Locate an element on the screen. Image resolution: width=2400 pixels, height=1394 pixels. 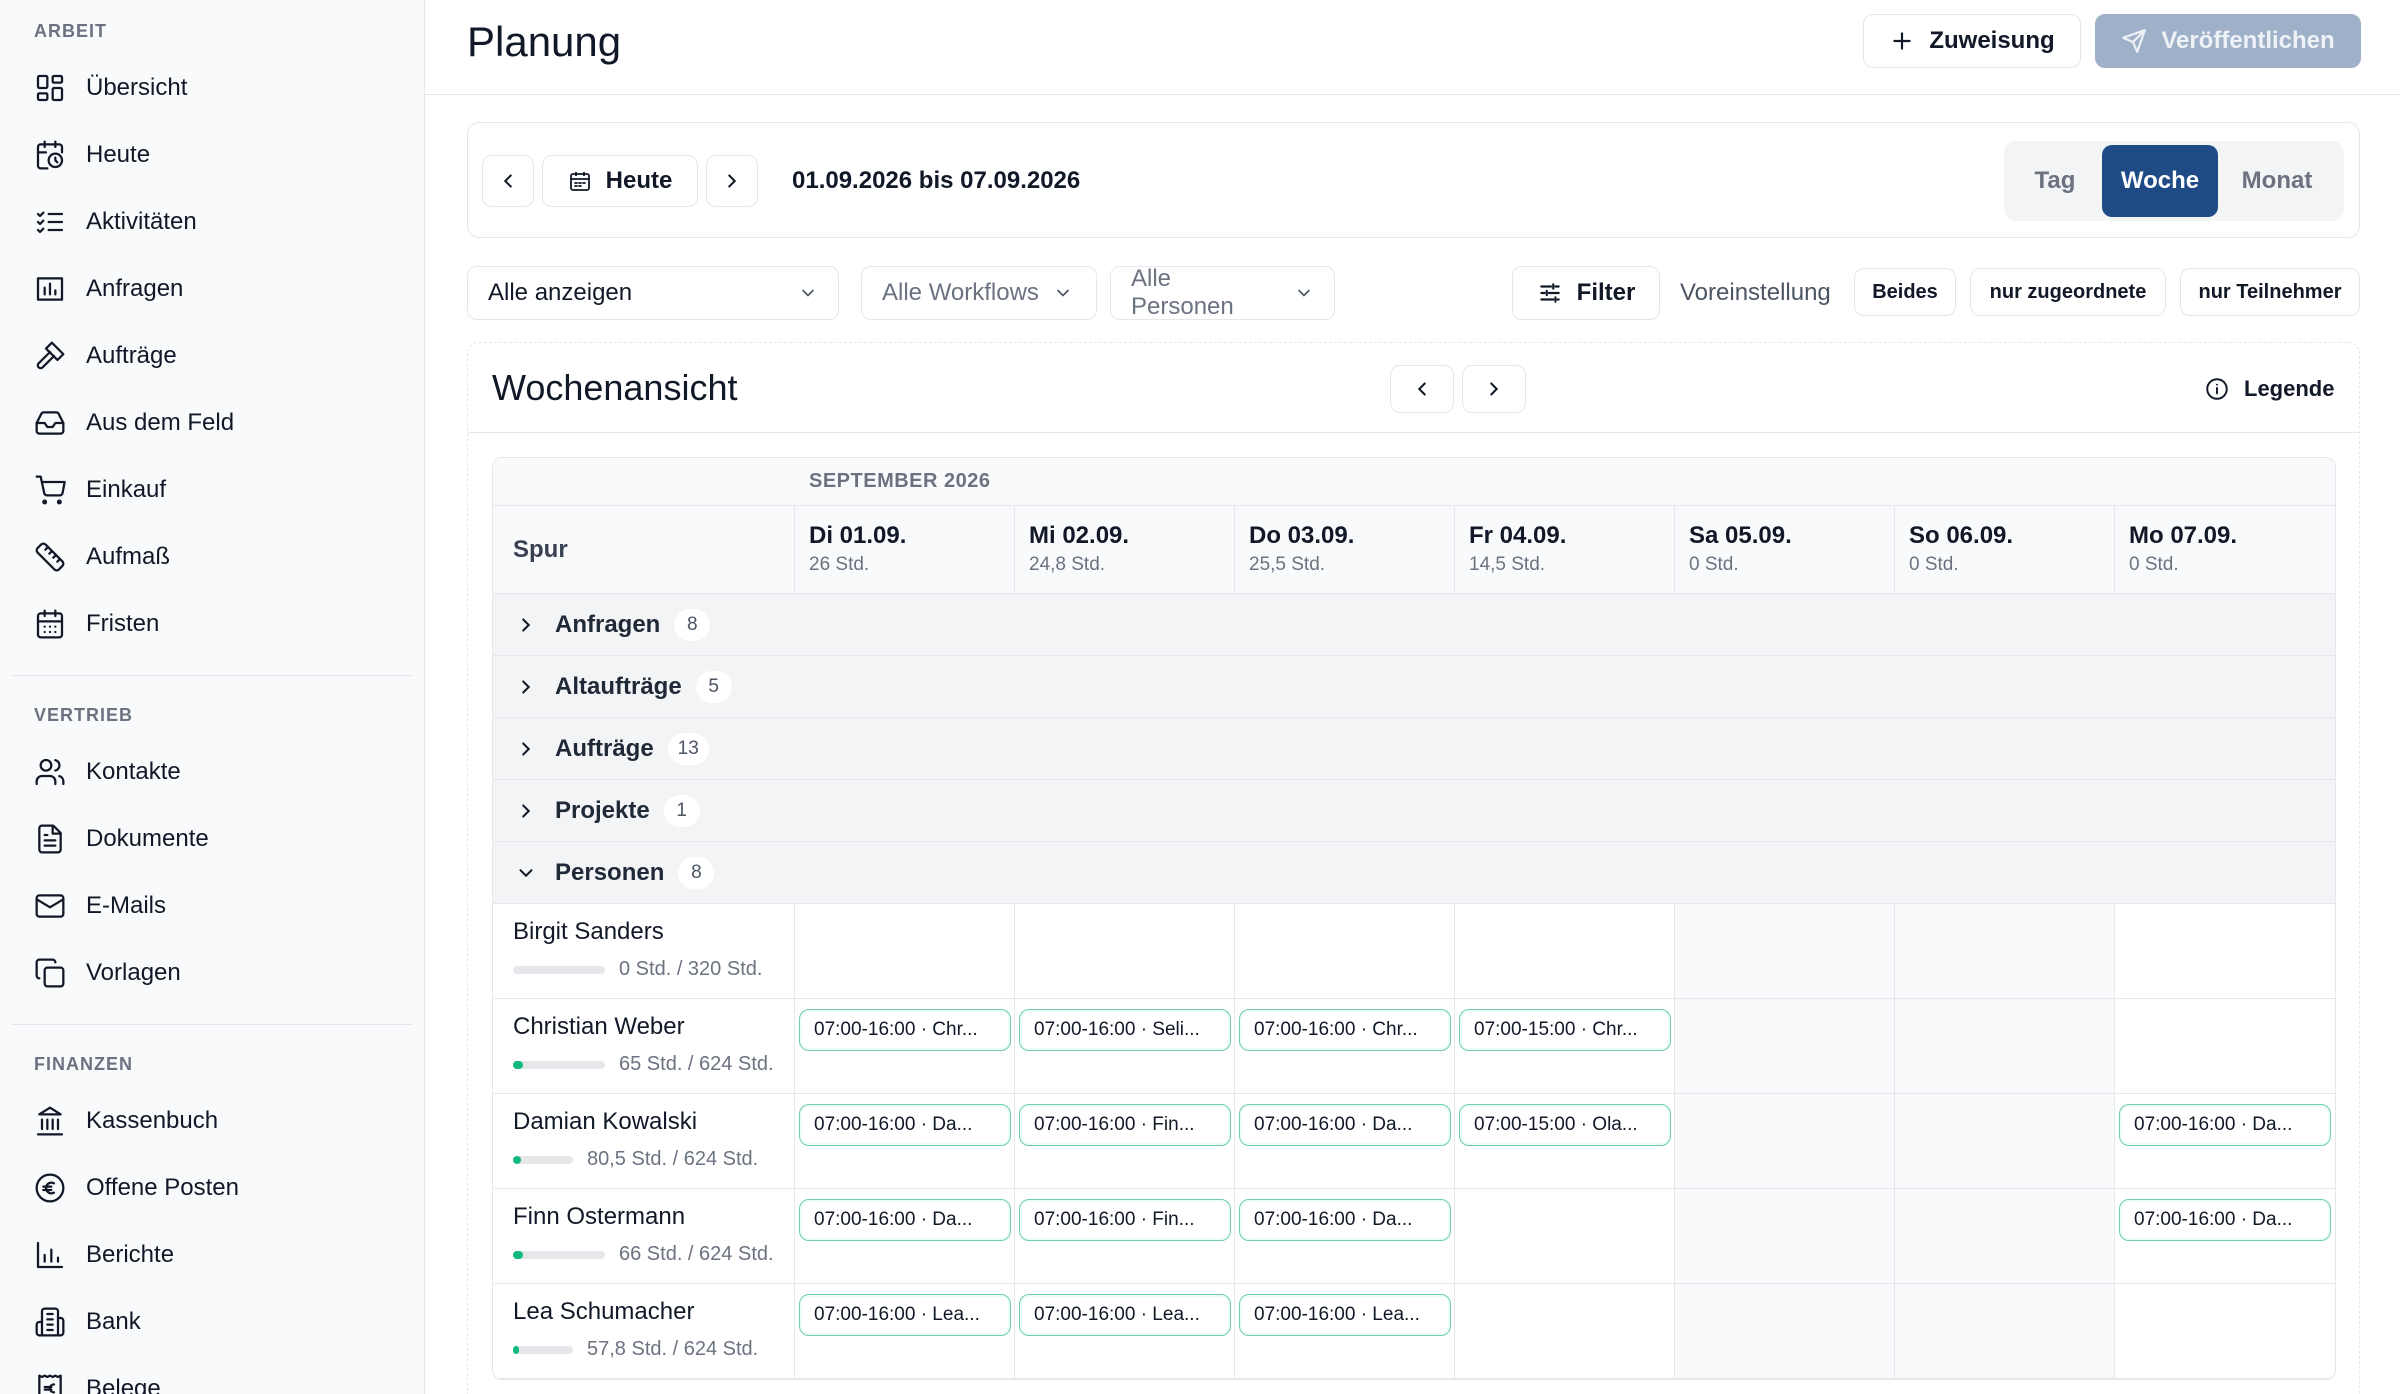
sidebar-item: Belege is located at coordinates (212, 1374).